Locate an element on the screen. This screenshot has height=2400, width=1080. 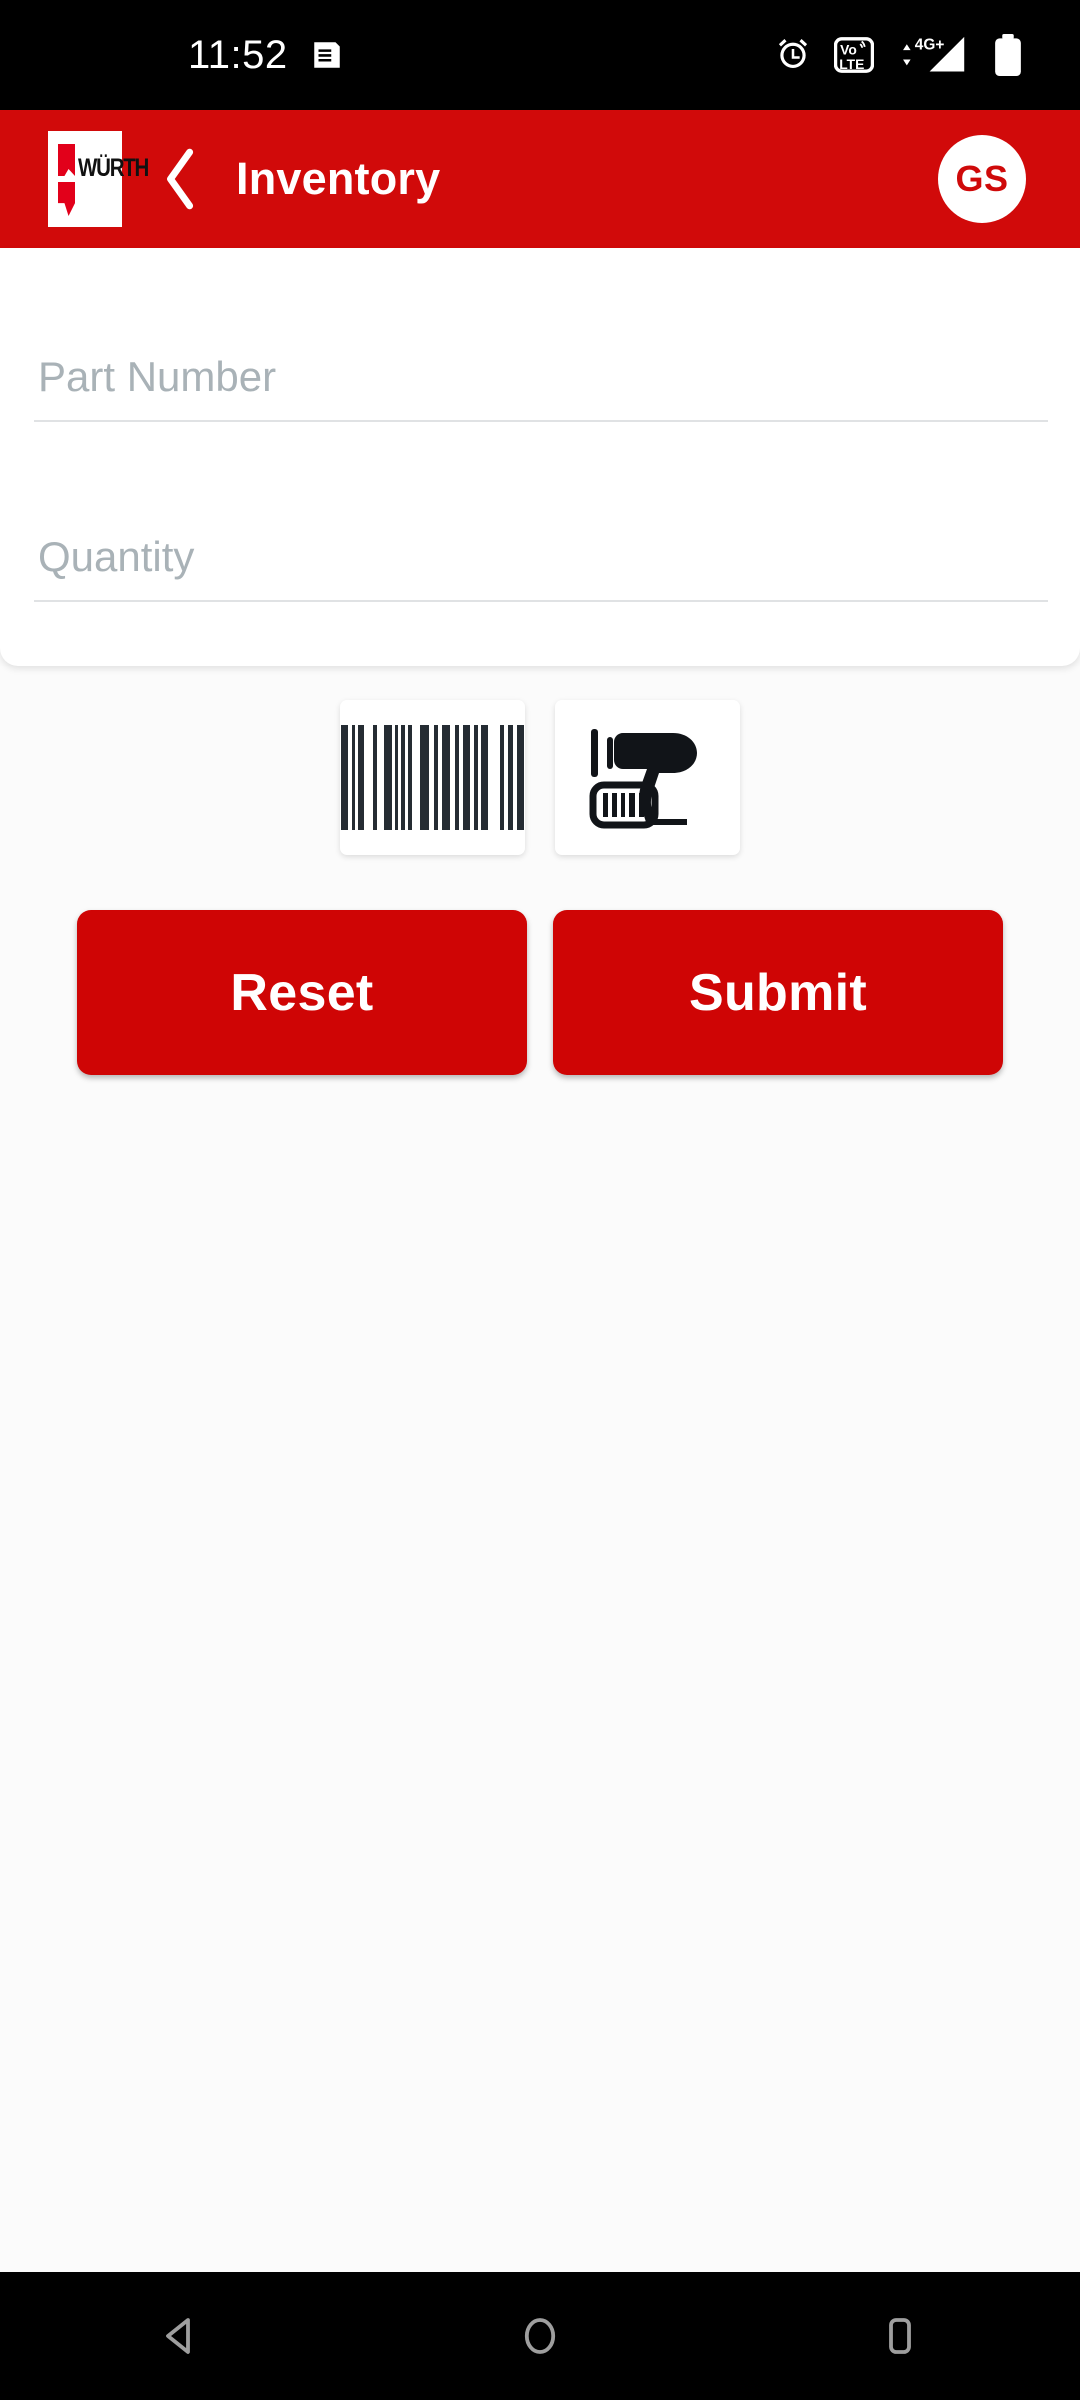
status-bar: 11:52 Vo LTE 4G+ is located at coordinates (540, 55).